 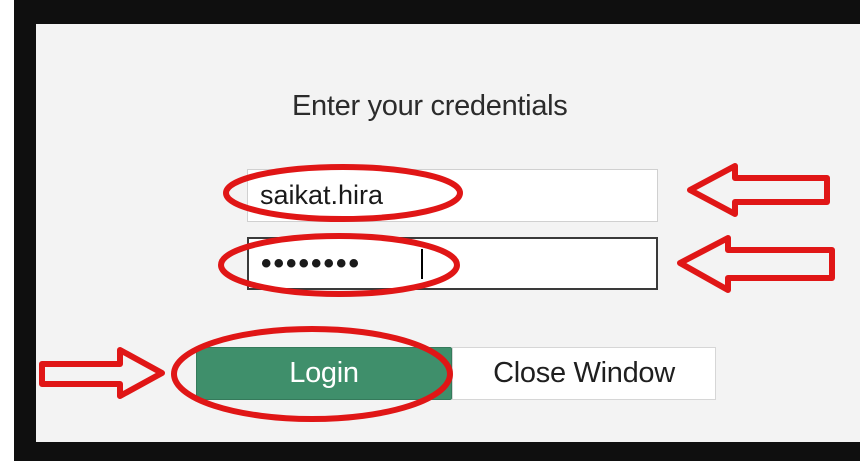 I want to click on login-button: Login, so click(x=324, y=373).